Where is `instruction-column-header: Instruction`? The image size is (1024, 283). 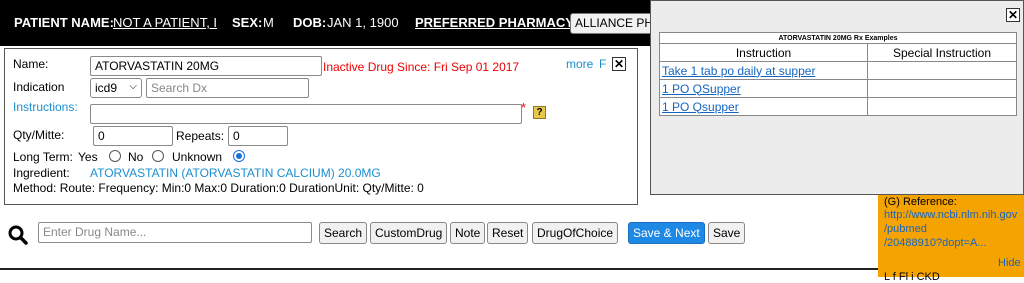 instruction-column-header: Instruction is located at coordinates (763, 52).